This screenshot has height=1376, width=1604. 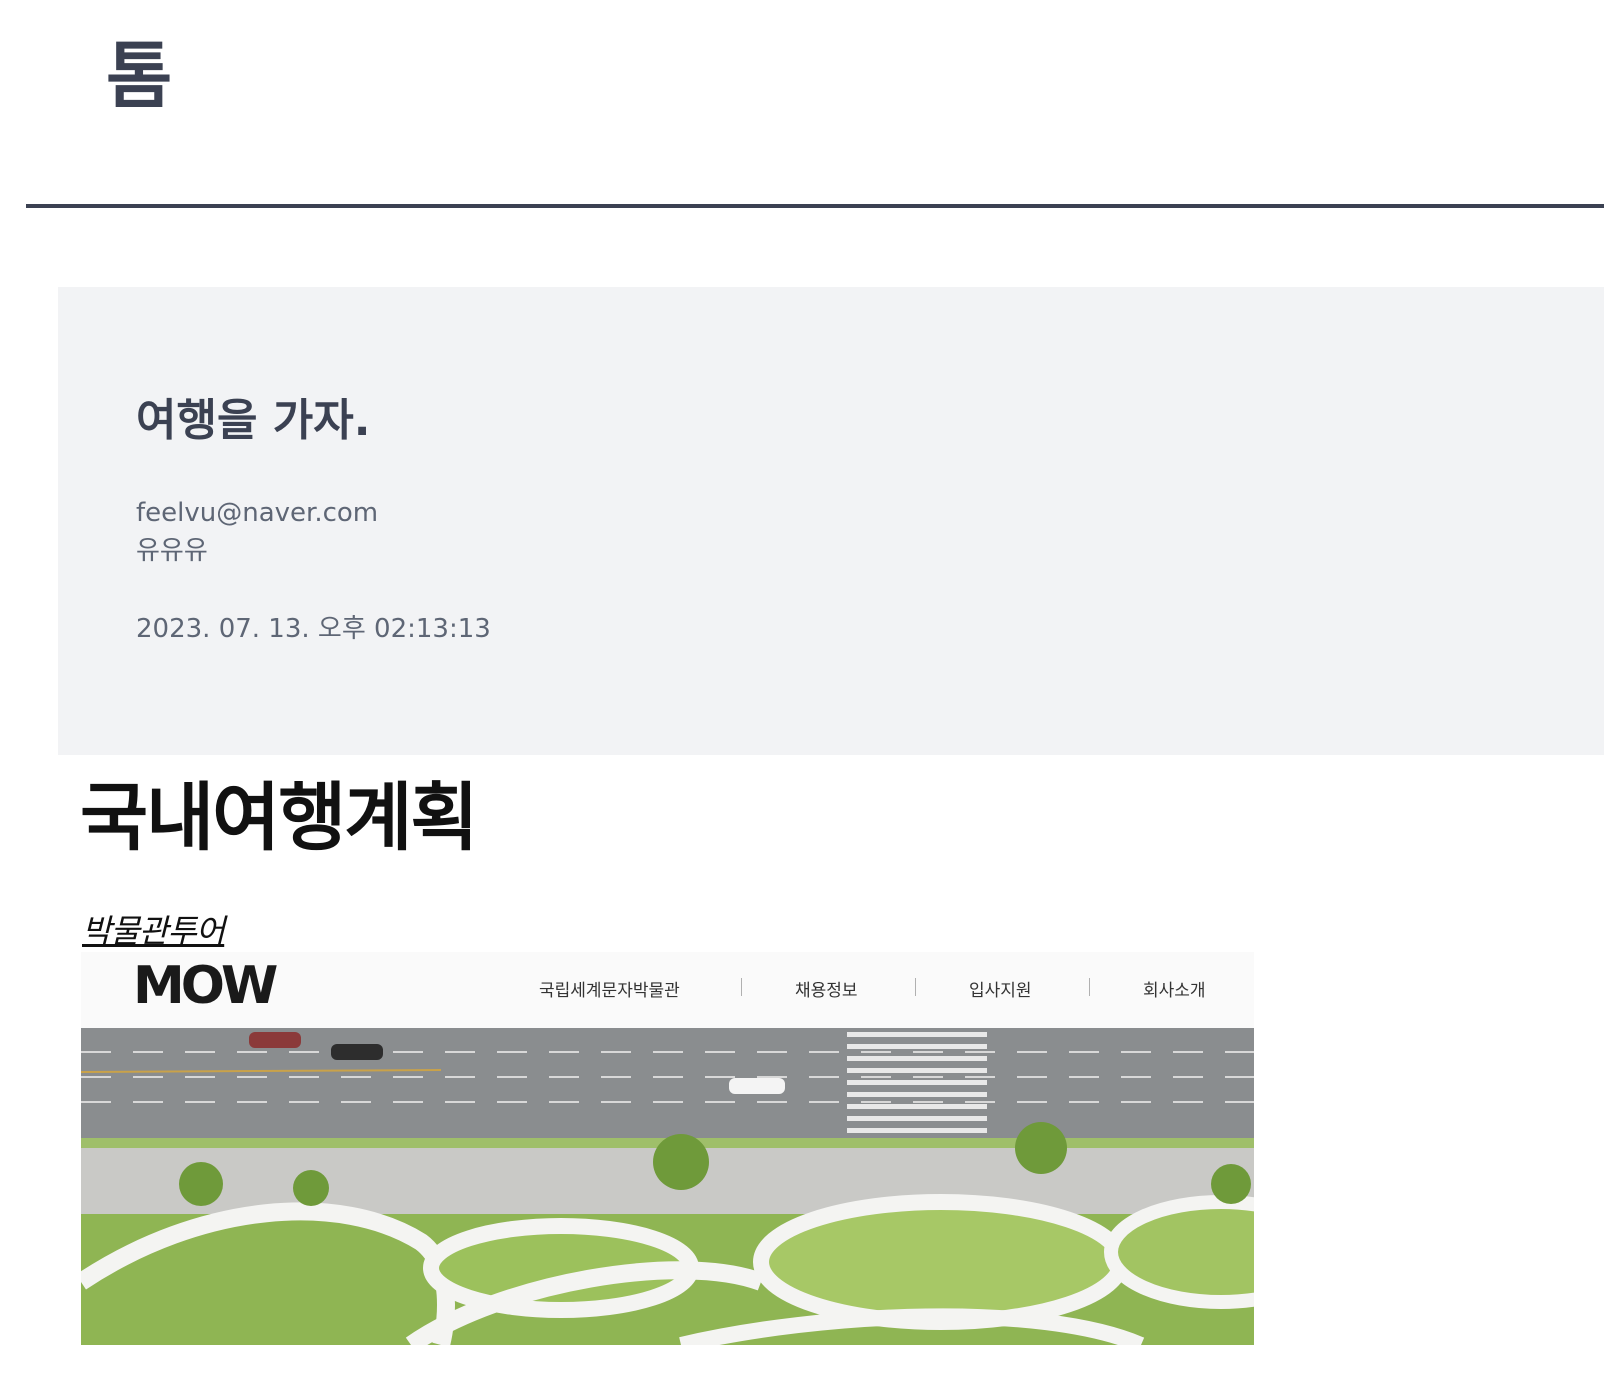 I want to click on post-title: 여행을 가자., so click(x=253, y=420).